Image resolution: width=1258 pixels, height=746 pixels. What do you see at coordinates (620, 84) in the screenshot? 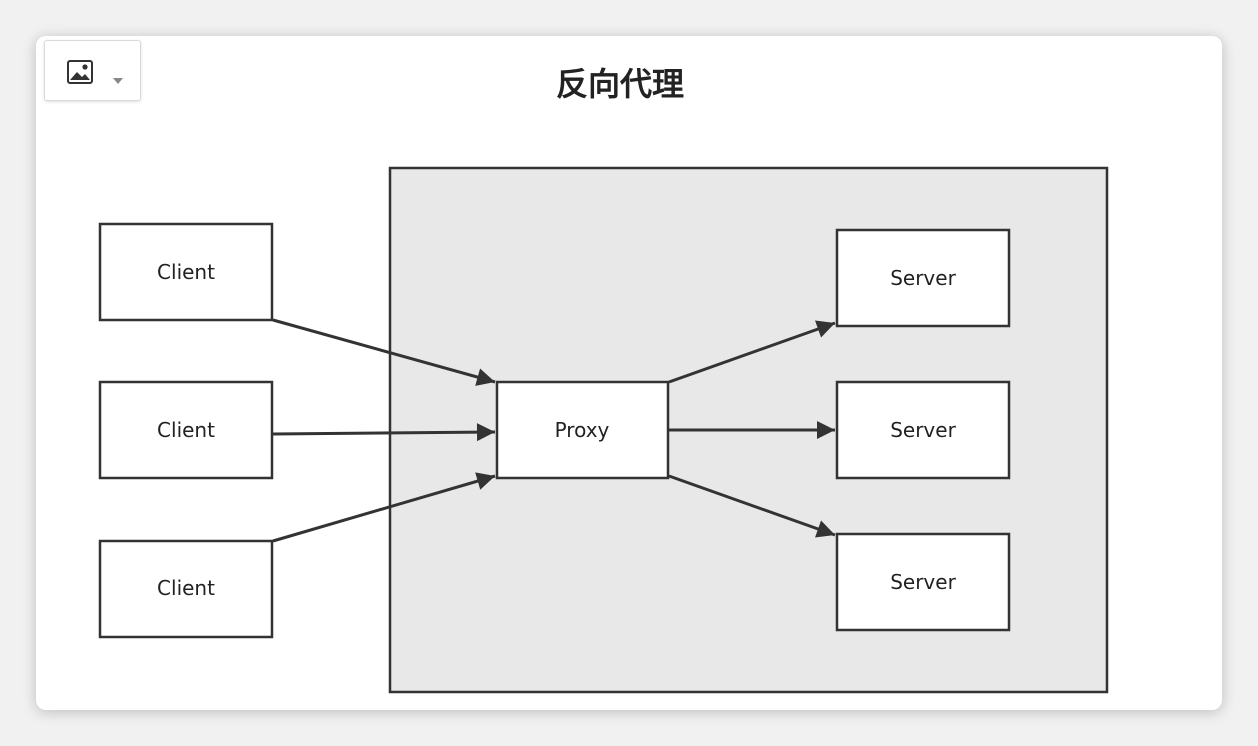
I see `diagram-title: 反向代理` at bounding box center [620, 84].